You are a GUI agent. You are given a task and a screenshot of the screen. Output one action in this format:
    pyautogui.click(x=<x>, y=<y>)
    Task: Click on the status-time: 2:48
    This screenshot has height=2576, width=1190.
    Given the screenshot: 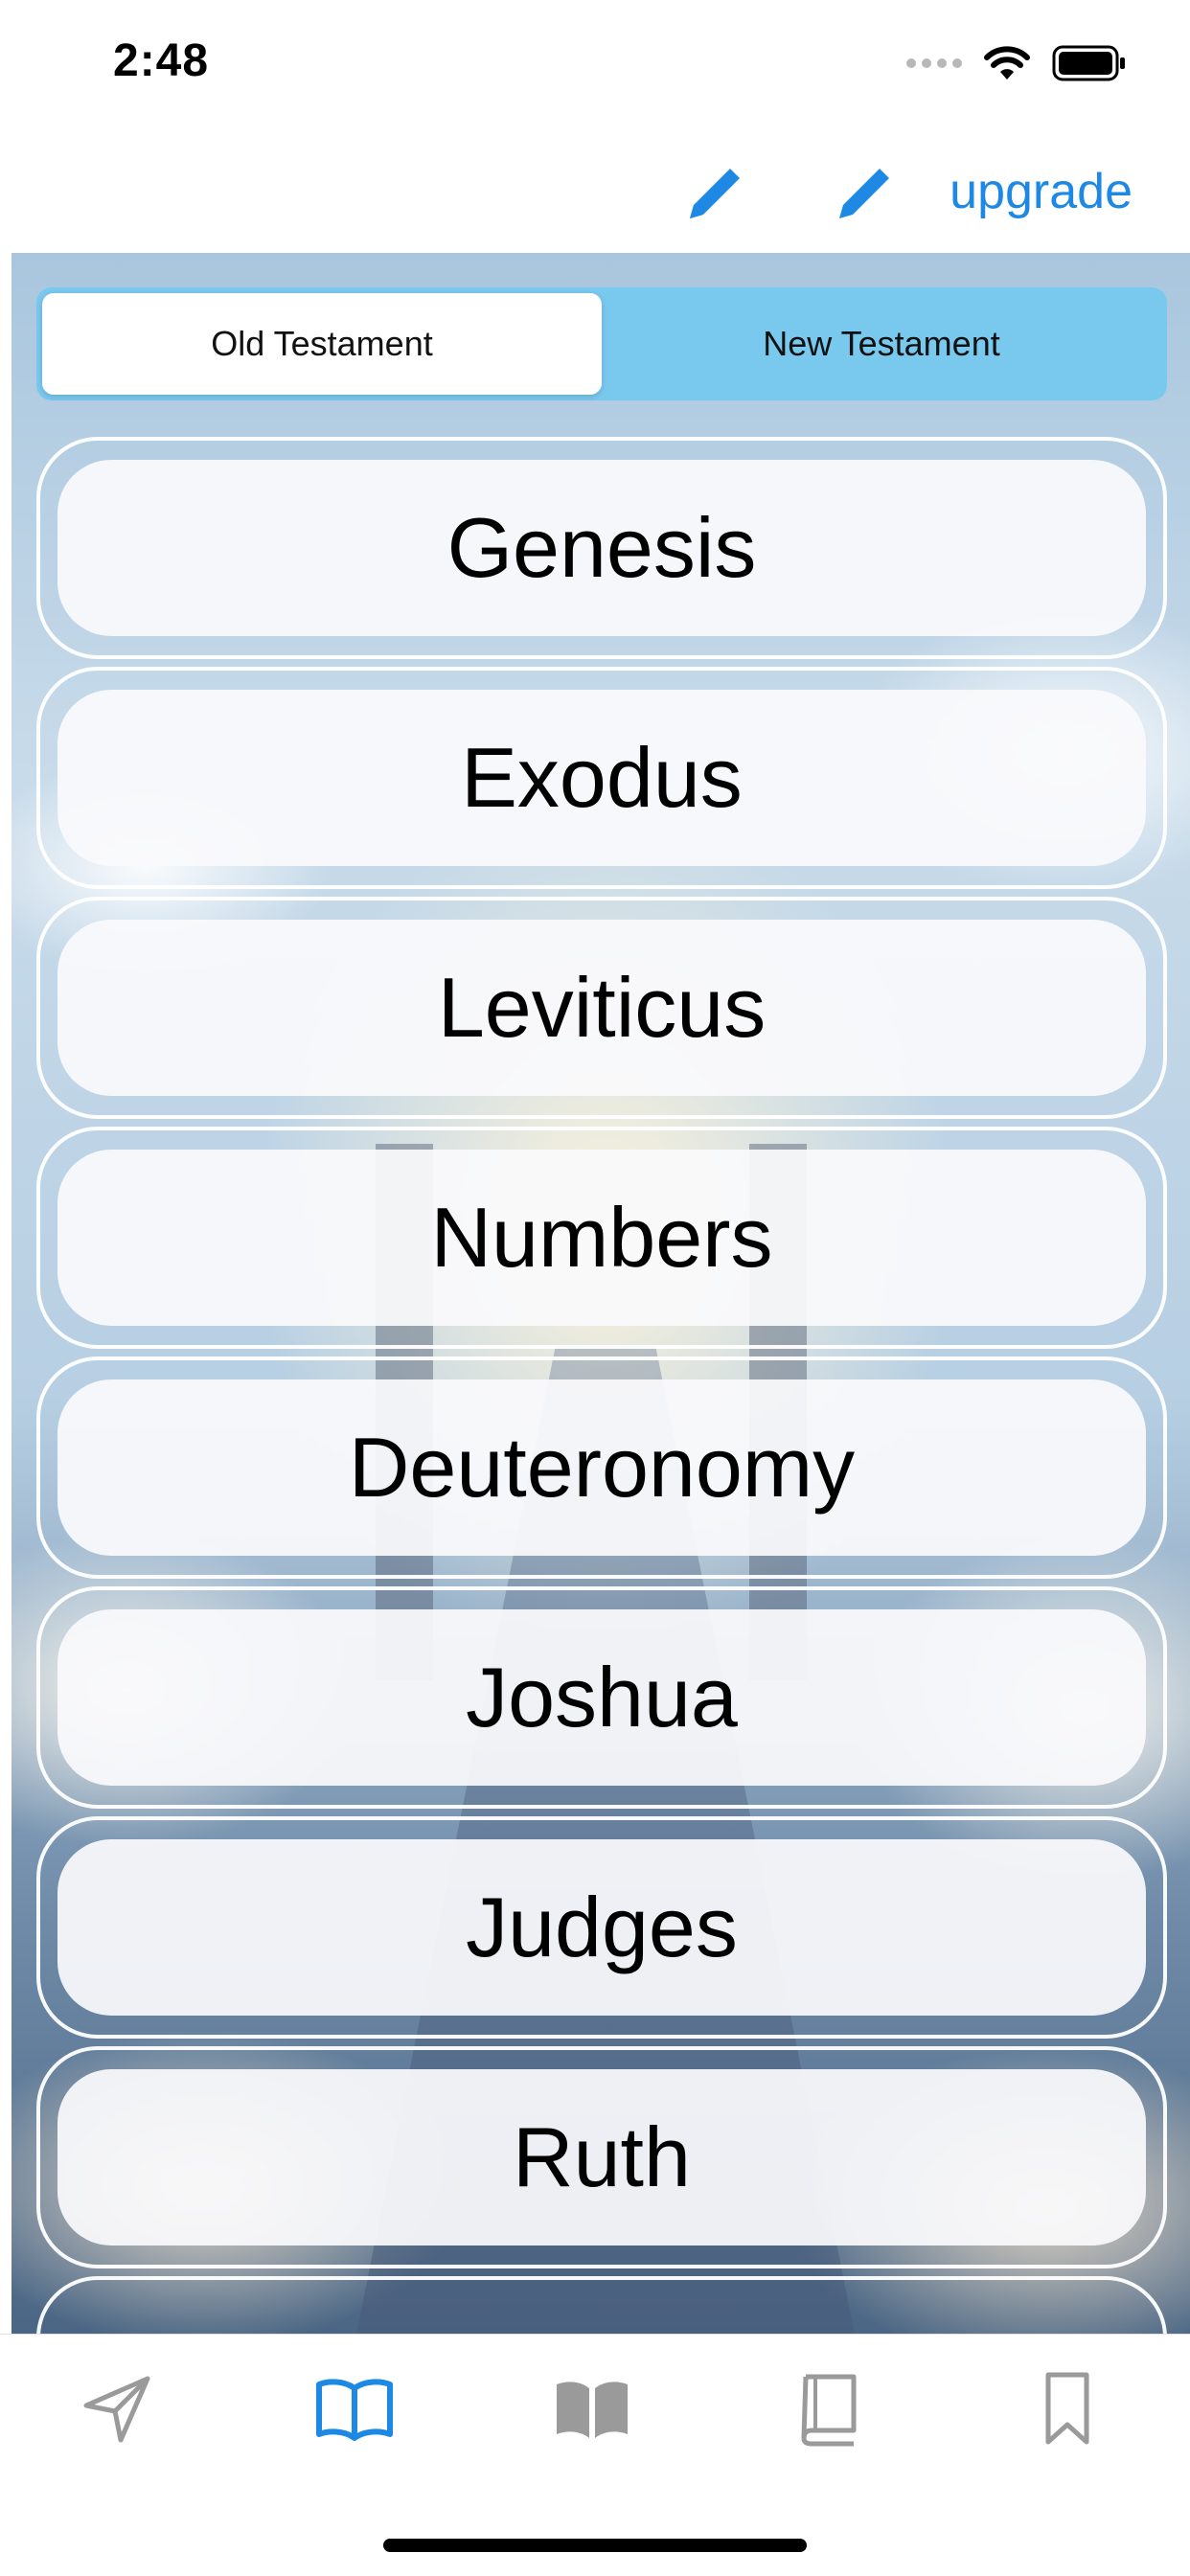 What is the action you would take?
    pyautogui.click(x=162, y=60)
    